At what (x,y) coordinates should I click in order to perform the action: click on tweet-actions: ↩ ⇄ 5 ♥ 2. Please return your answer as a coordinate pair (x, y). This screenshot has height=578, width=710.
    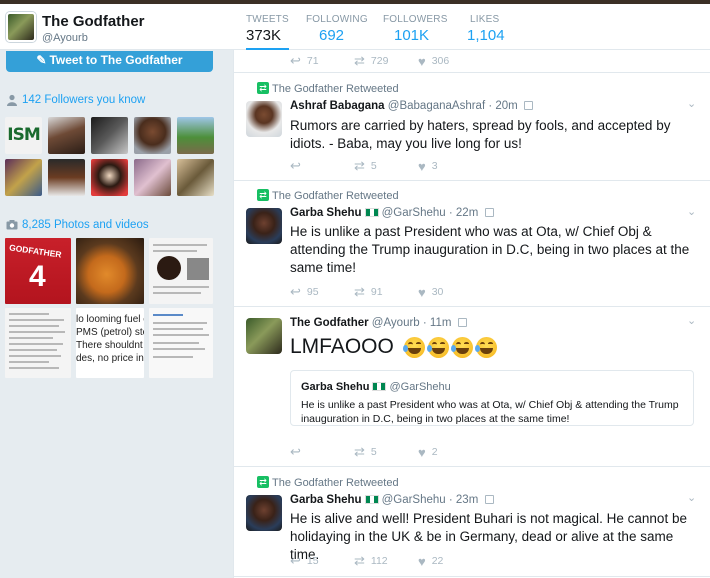
    Looking at the image, I should click on (364, 452).